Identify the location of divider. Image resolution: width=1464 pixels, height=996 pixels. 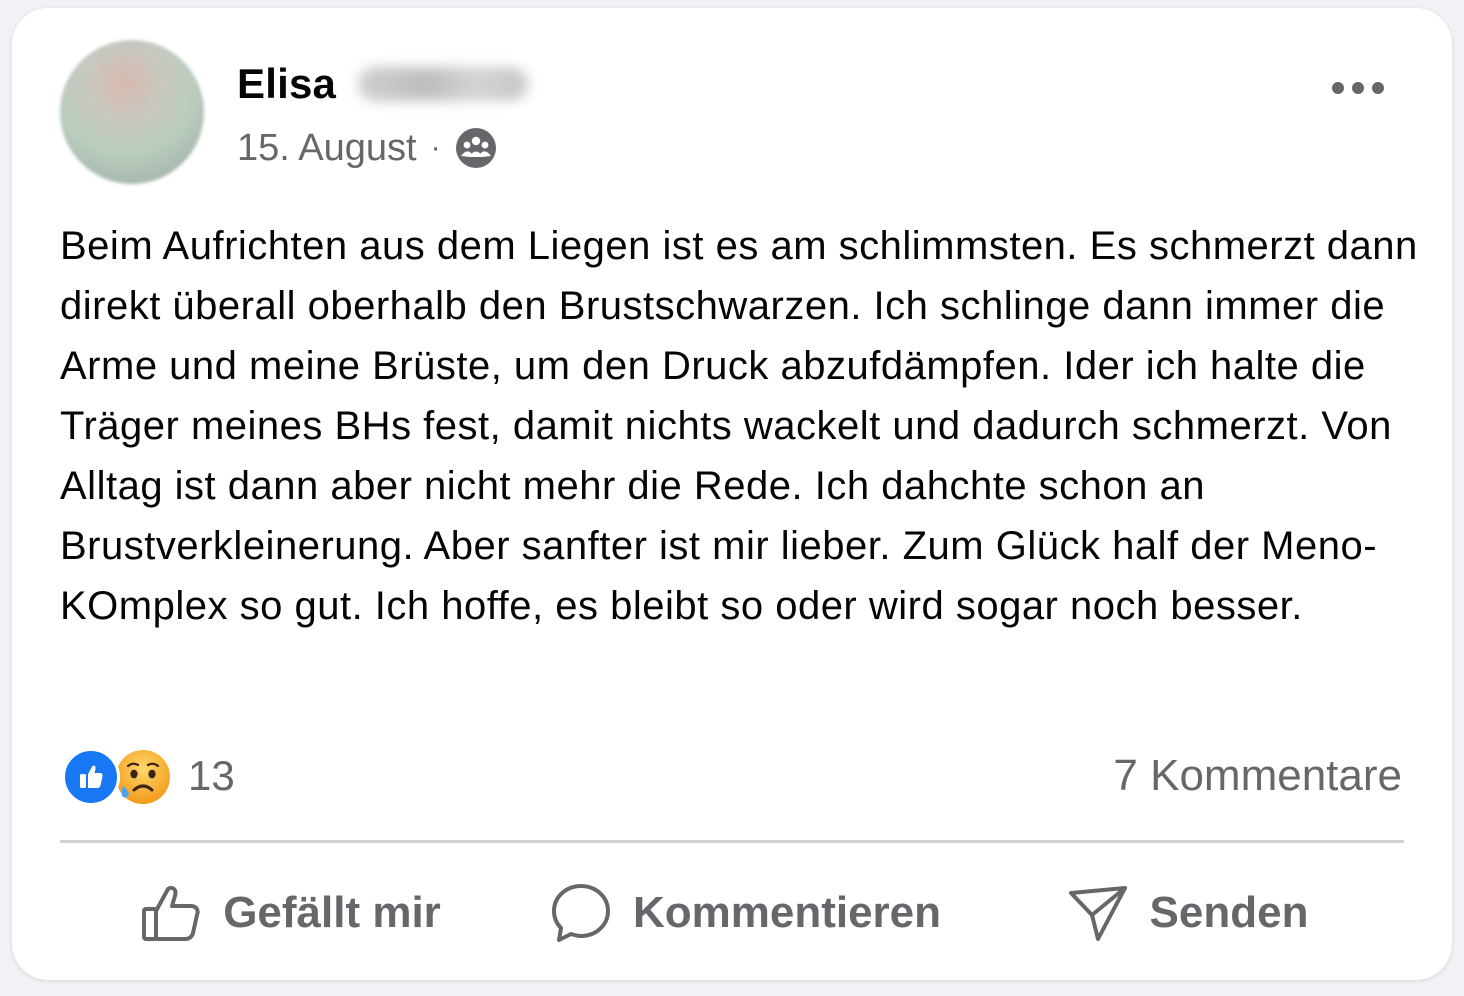
(732, 841).